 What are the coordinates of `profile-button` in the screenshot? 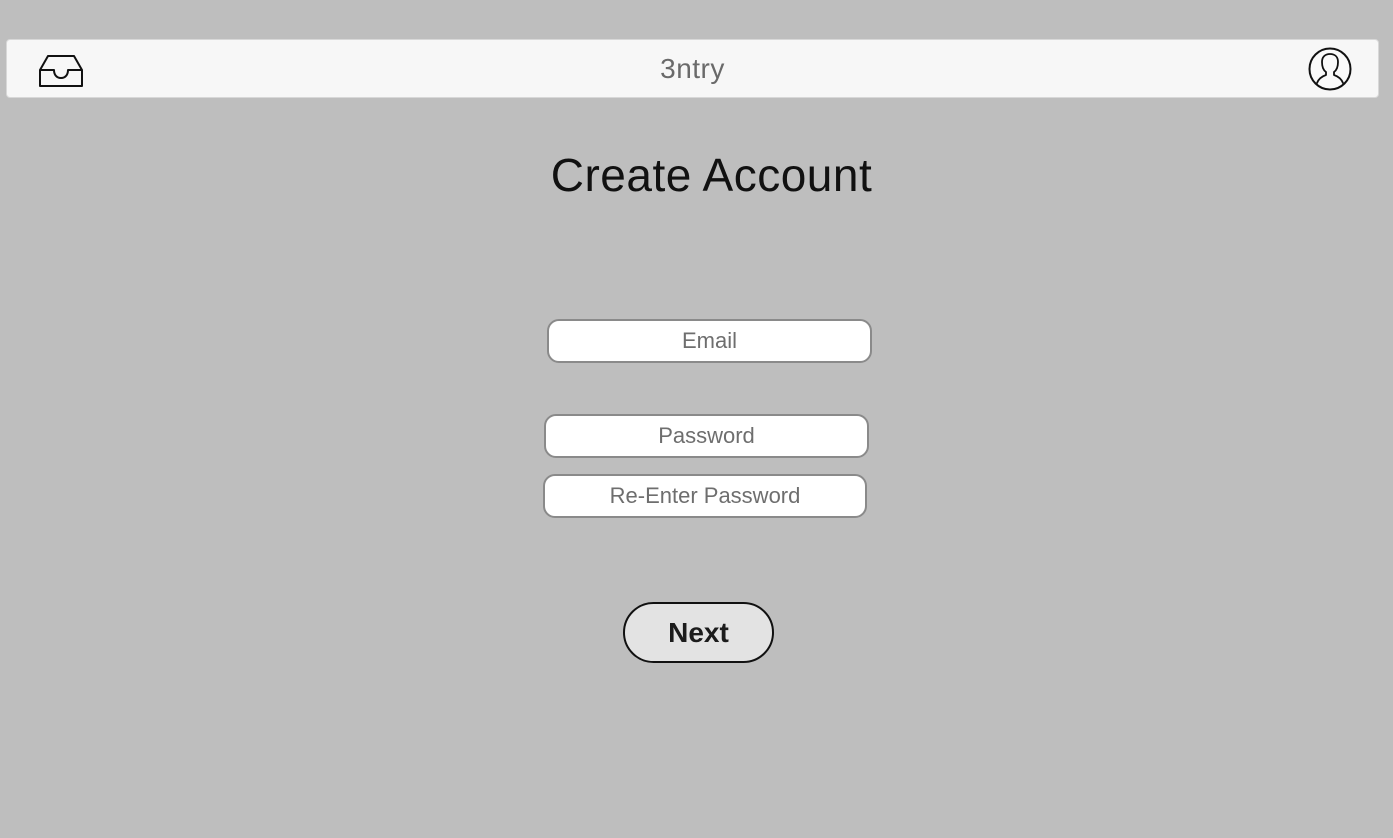 It's located at (1330, 69).